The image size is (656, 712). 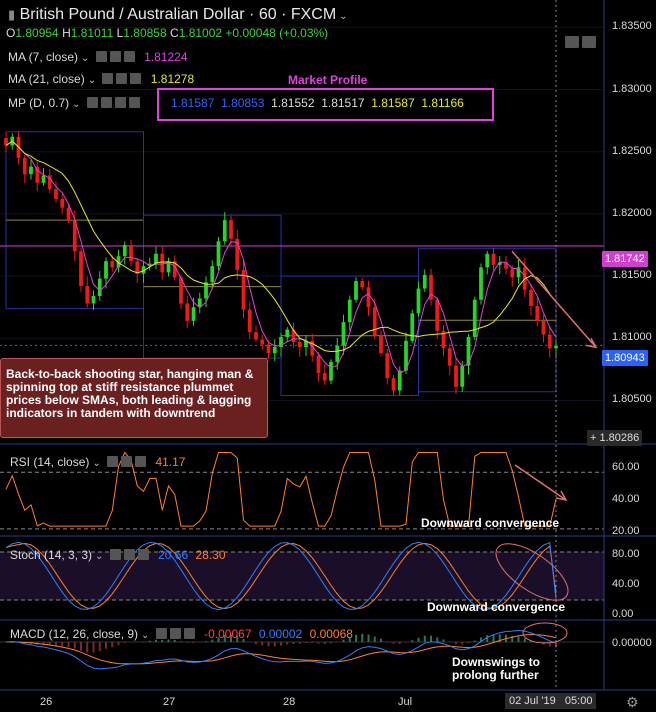 What do you see at coordinates (632, 275) in the screenshot?
I see `price-tick: 1.81500` at bounding box center [632, 275].